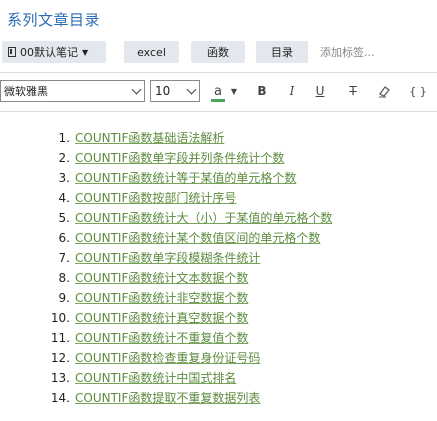  Describe the element at coordinates (384, 91) in the screenshot. I see `clear-format-icon` at that location.